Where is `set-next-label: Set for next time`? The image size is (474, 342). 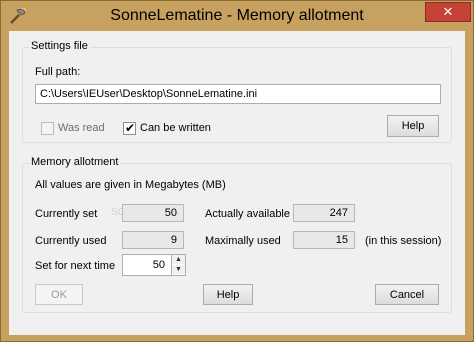 set-next-label: Set for next time is located at coordinates (75, 266).